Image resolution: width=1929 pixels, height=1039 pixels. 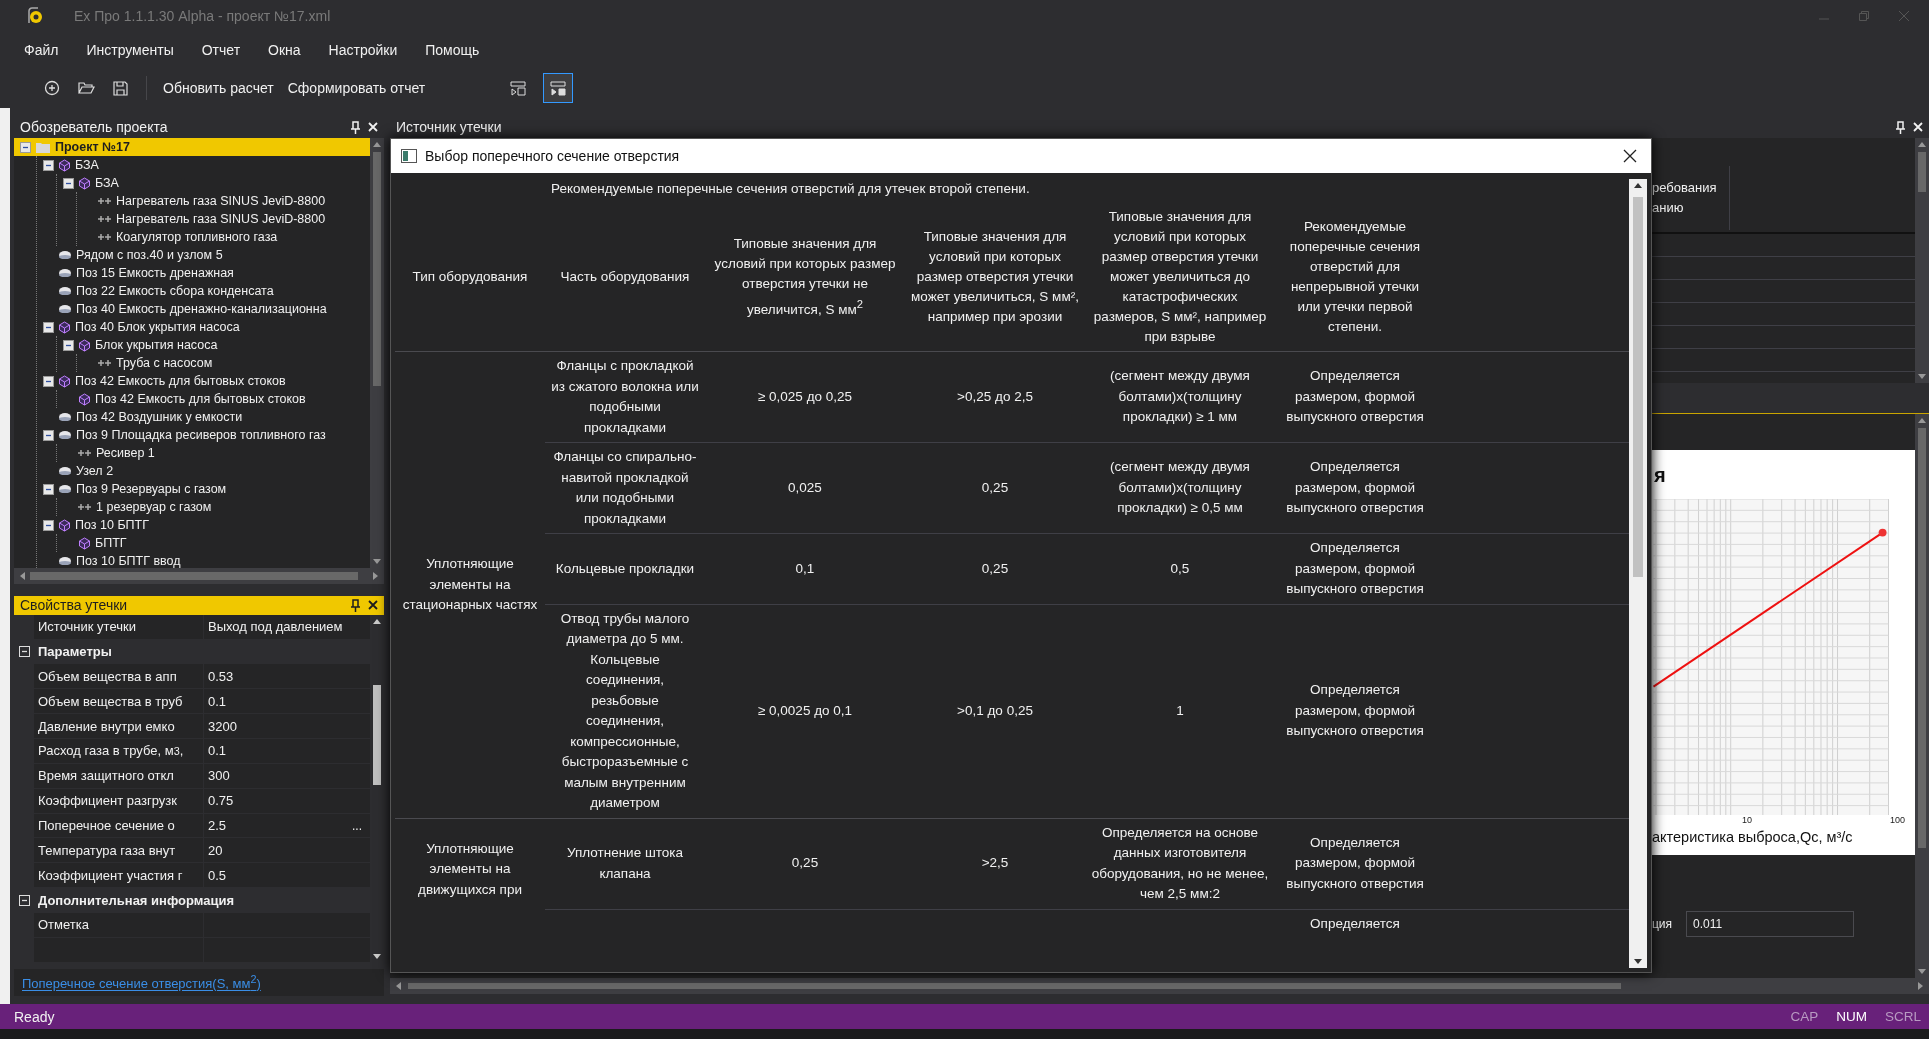 What do you see at coordinates (1770, 924) in the screenshot?
I see `input-field: 0.011` at bounding box center [1770, 924].